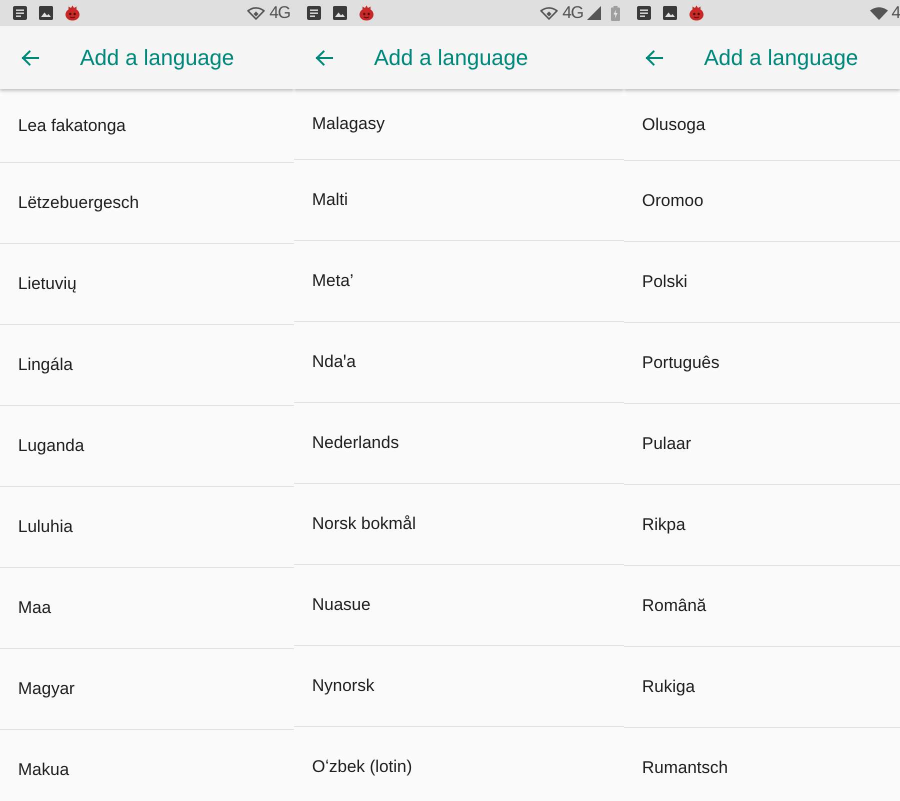  What do you see at coordinates (594, 13) in the screenshot?
I see `signal-icon` at bounding box center [594, 13].